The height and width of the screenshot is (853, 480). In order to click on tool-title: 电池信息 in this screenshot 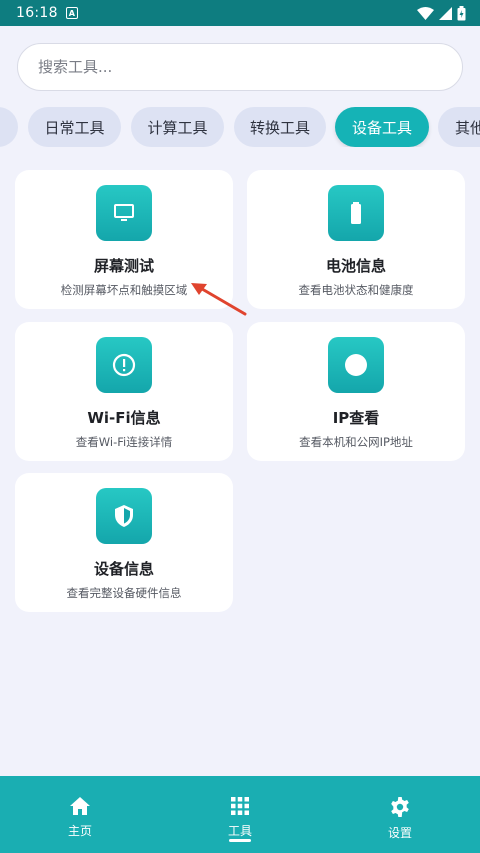, I will do `click(355, 266)`.